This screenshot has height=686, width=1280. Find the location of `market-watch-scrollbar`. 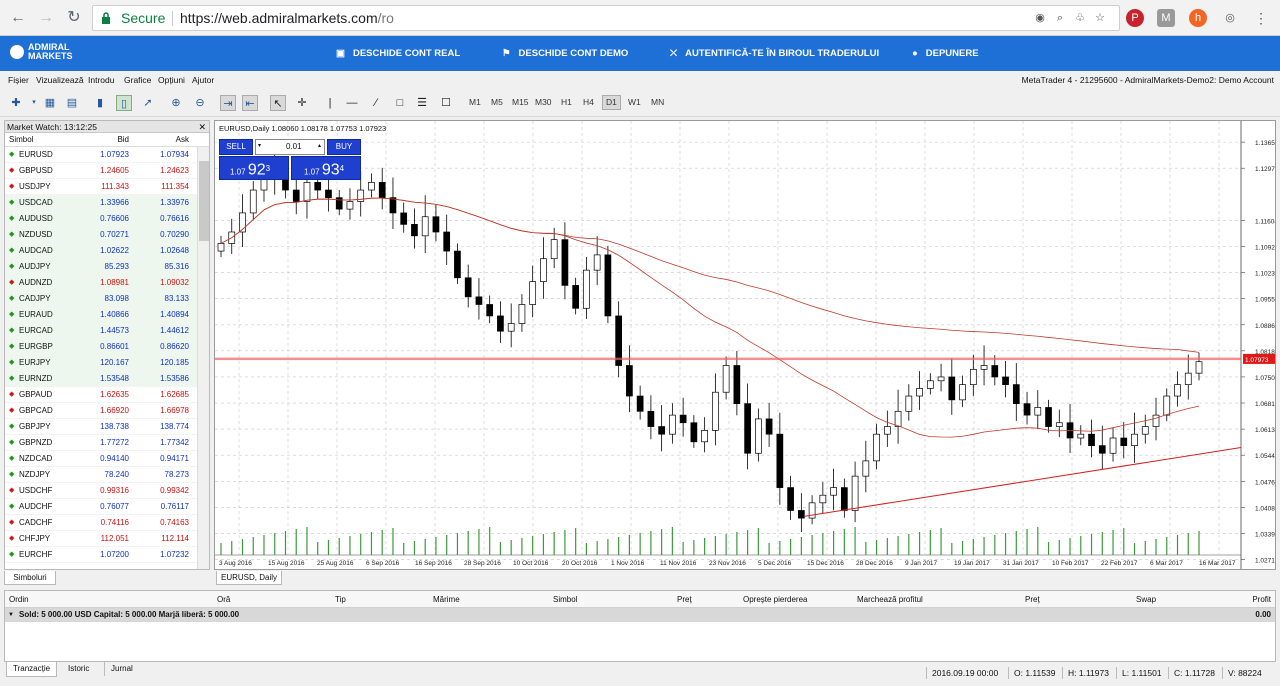

market-watch-scrollbar is located at coordinates (203, 358).